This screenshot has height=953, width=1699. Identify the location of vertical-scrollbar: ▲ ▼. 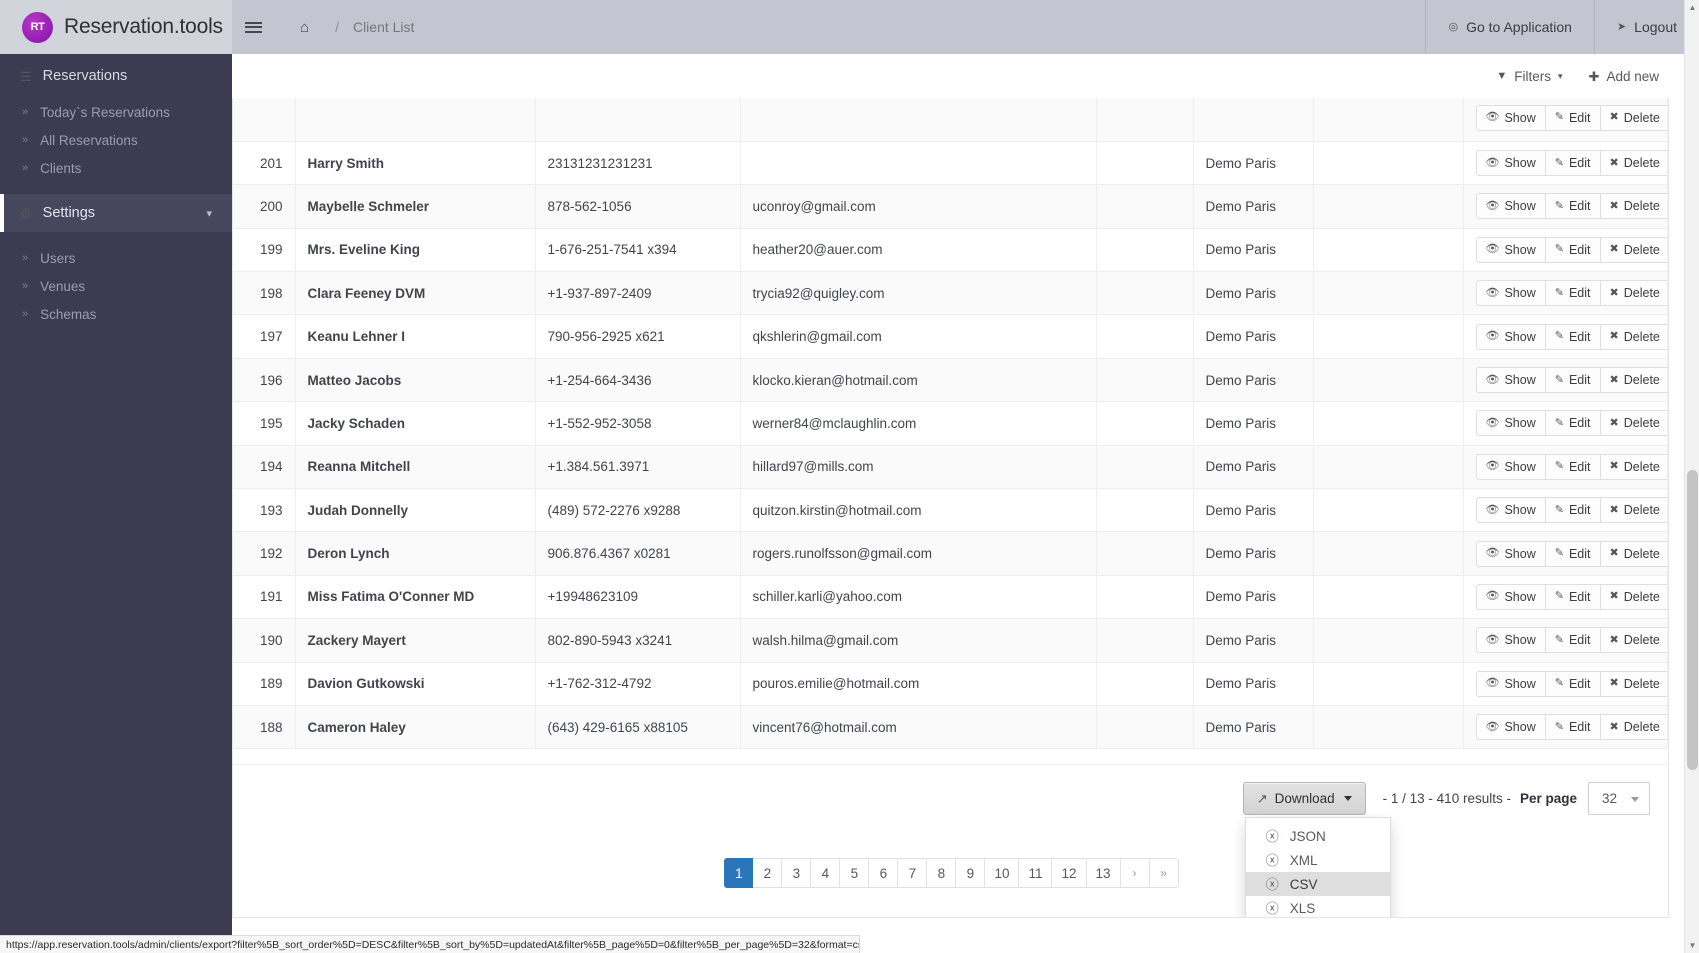
(1691, 476).